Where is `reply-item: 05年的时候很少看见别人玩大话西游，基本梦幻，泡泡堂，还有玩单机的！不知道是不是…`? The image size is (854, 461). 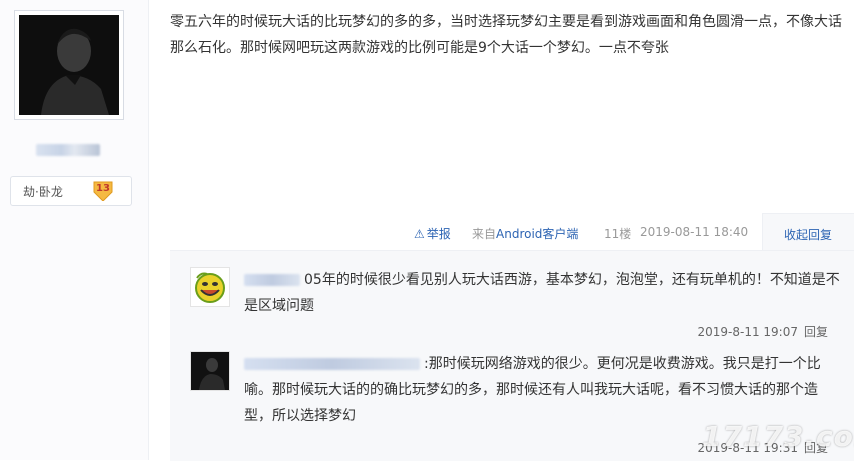
reply-item: 05年的时候很少看见别人玩大话西游，基本梦幻，泡泡堂，还有玩单机的！不知道是不是… is located at coordinates (515, 307).